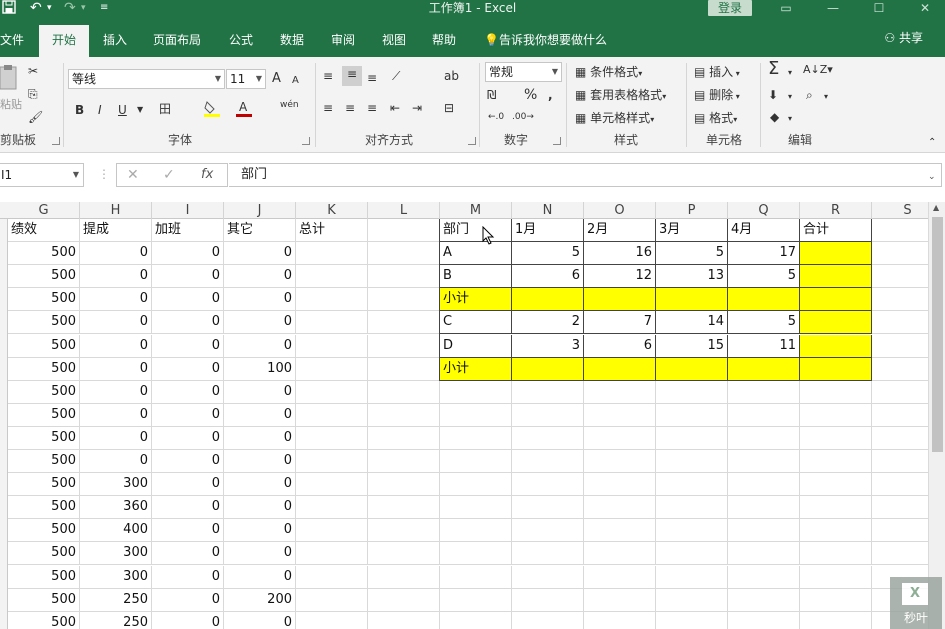  What do you see at coordinates (550, 95) in the screenshot?
I see `comma-style-button: ,` at bounding box center [550, 95].